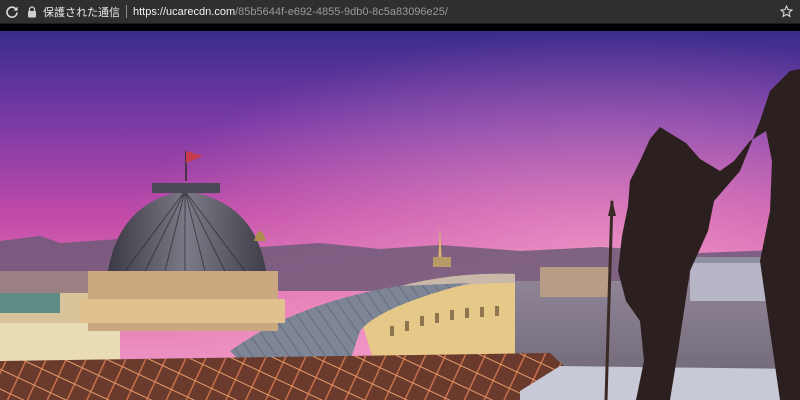  I want to click on secure-connection-label: 保護された通信, so click(81, 12).